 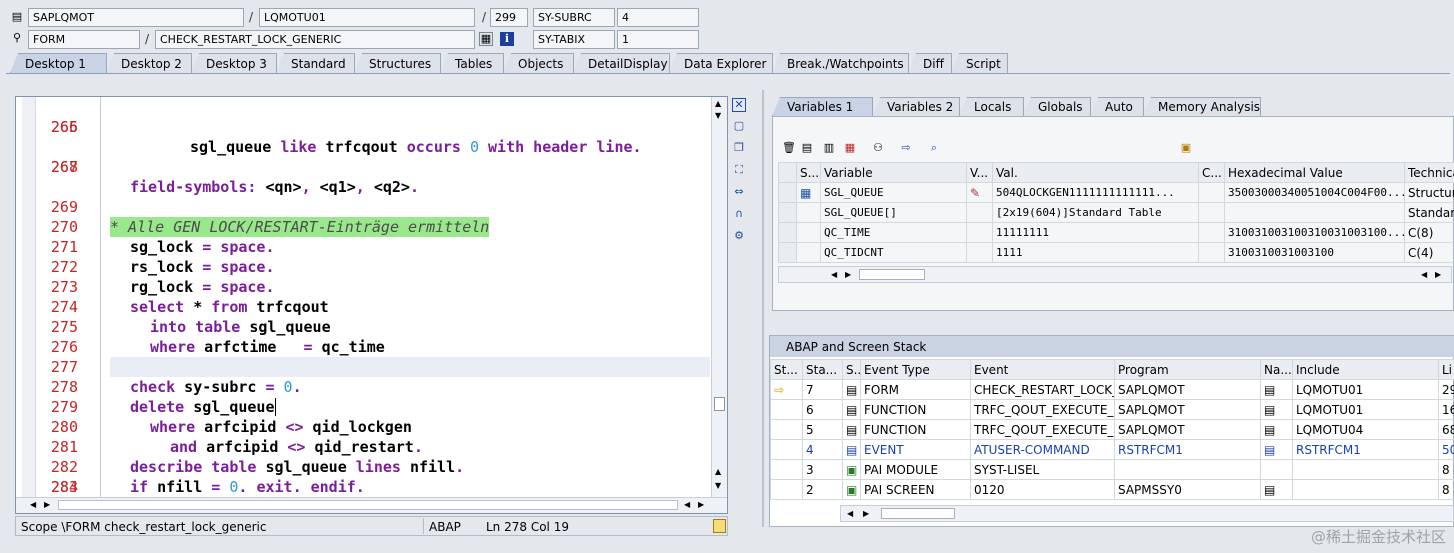 I want to click on col-line: Li, so click(x=1446, y=369).